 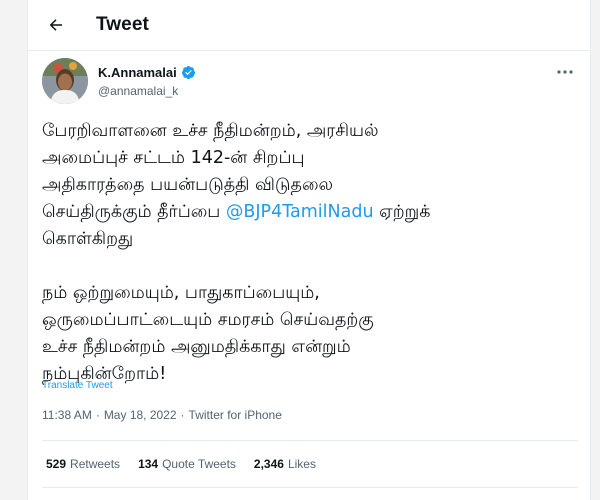 I want to click on translate-tweet-link: Translate Tweet, so click(x=77, y=385).